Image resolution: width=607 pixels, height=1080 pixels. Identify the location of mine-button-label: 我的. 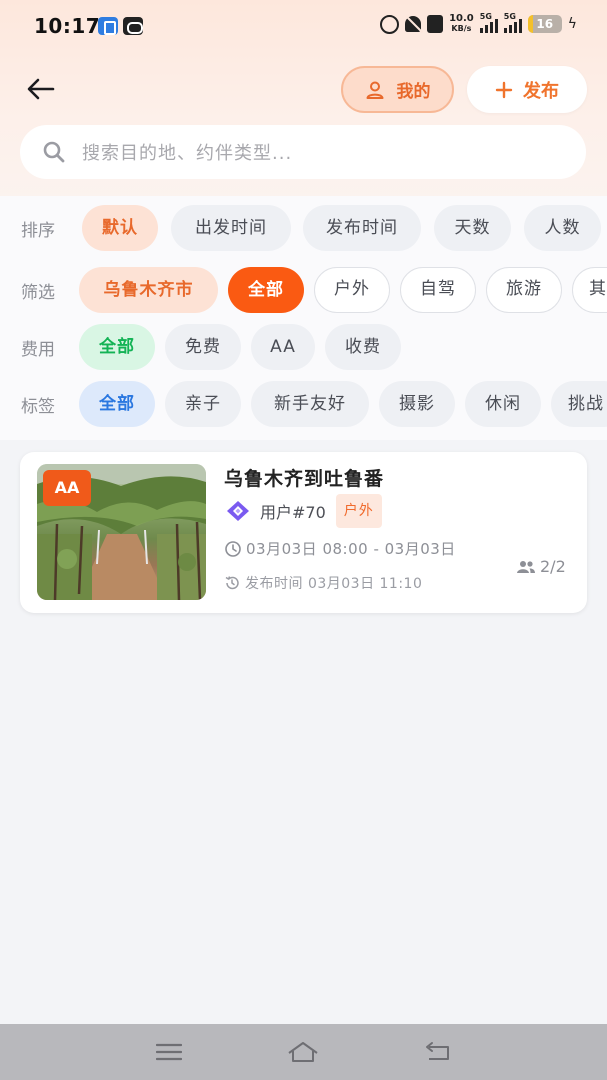
(413, 92).